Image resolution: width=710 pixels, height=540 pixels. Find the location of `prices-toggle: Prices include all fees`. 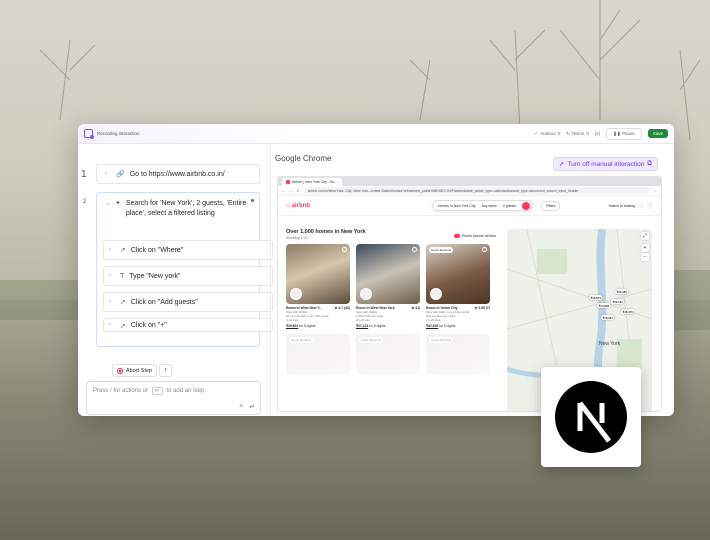

prices-toggle: Prices include all fees is located at coordinates (475, 236).